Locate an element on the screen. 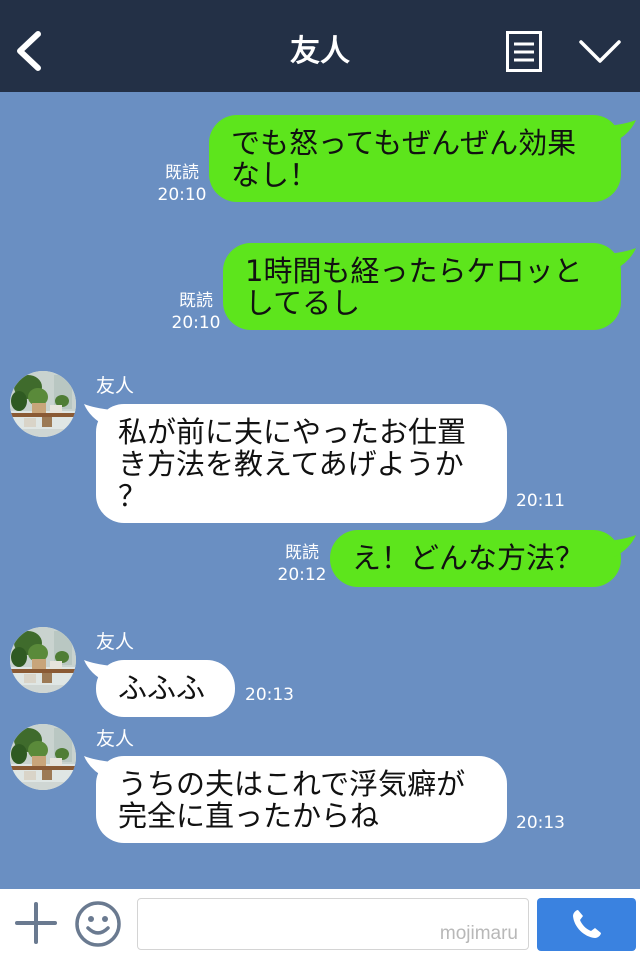 Image resolution: width=640 pixels, height=960 pixels. message-text-line: え！どんな方法？ is located at coordinates (468, 558).